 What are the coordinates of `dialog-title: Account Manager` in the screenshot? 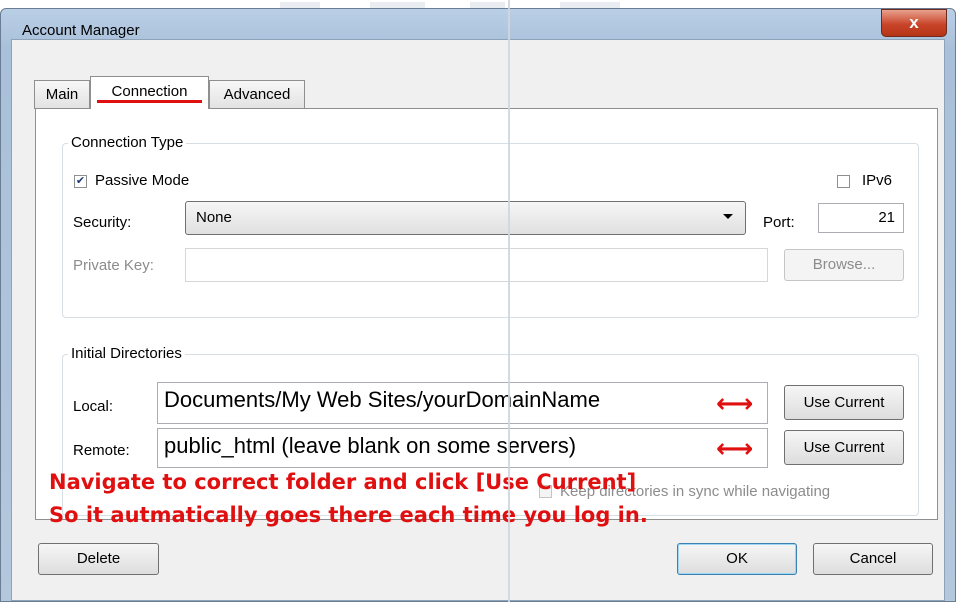 It's located at (81, 30).